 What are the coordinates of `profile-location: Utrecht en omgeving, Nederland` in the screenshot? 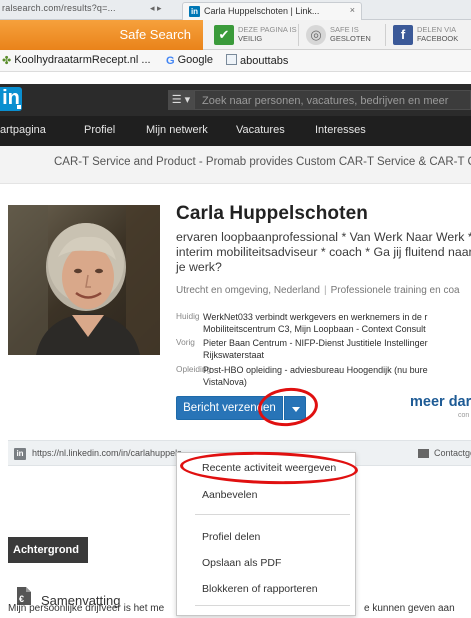 It's located at (248, 290).